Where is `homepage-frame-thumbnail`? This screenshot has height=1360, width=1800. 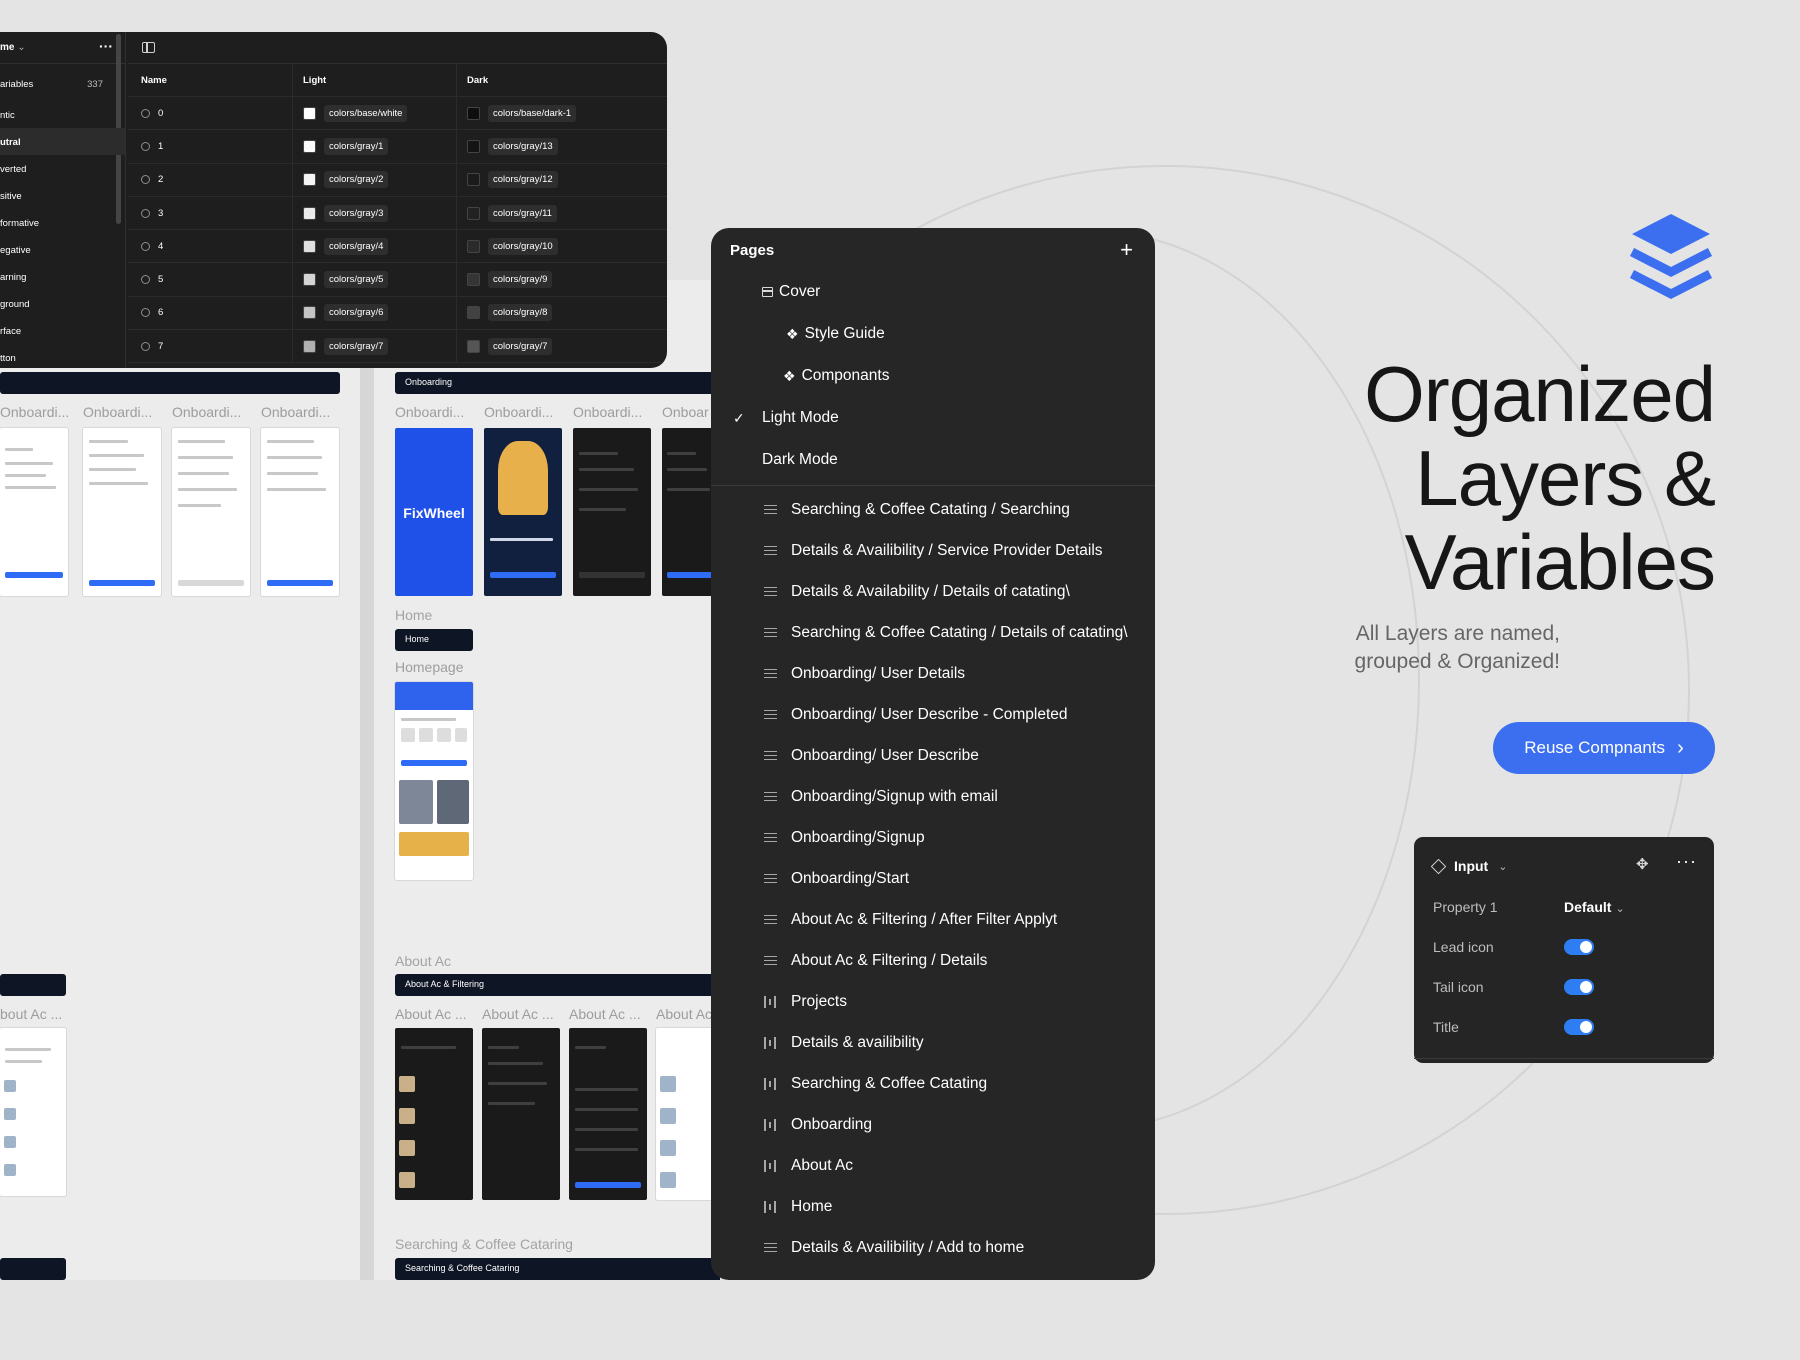
homepage-frame-thumbnail is located at coordinates (434, 781).